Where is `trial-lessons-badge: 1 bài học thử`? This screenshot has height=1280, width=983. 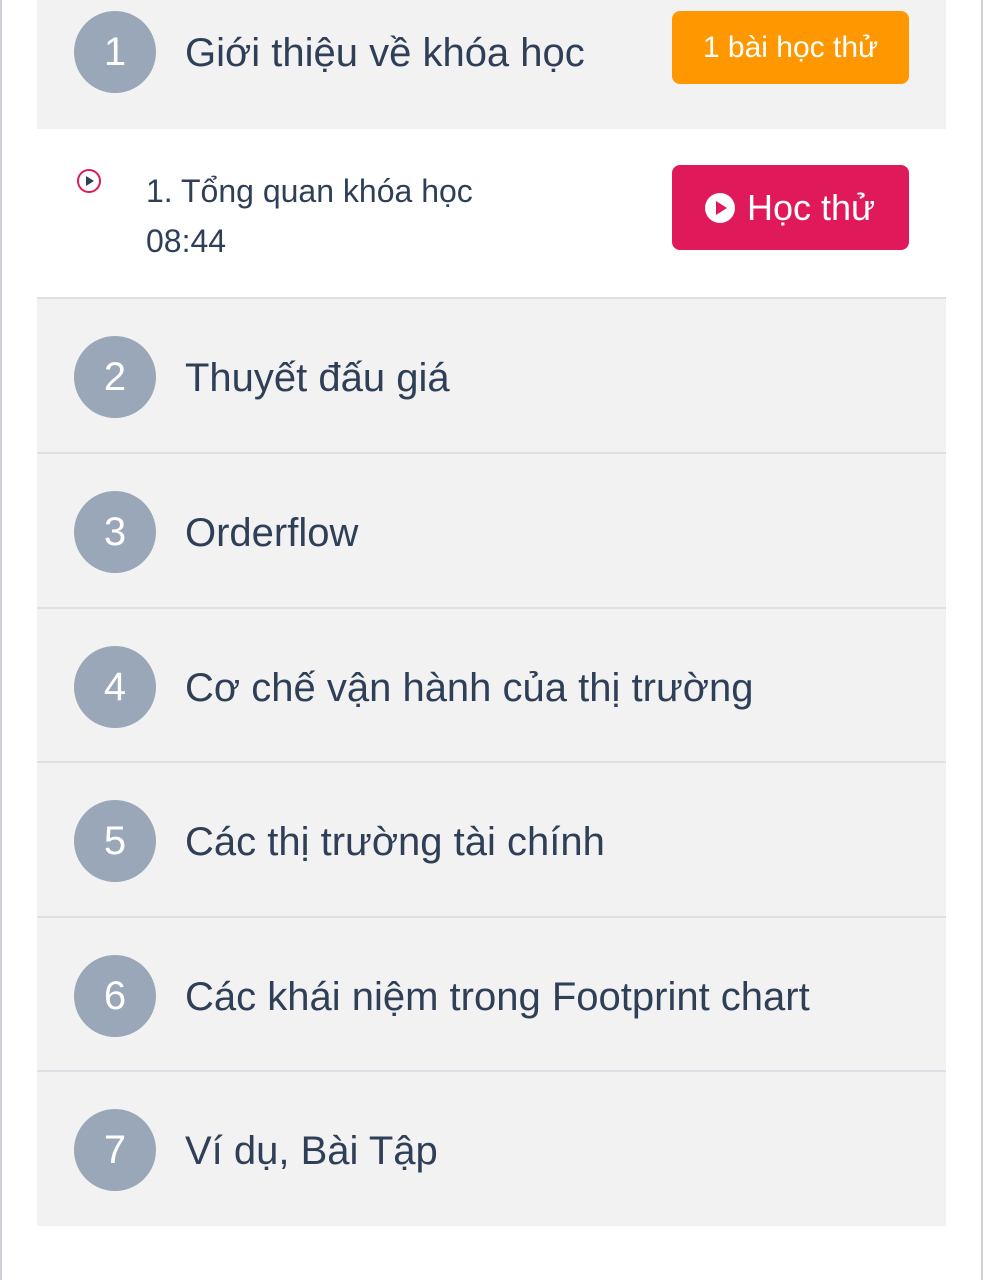
trial-lessons-badge: 1 bài học thử is located at coordinates (790, 47).